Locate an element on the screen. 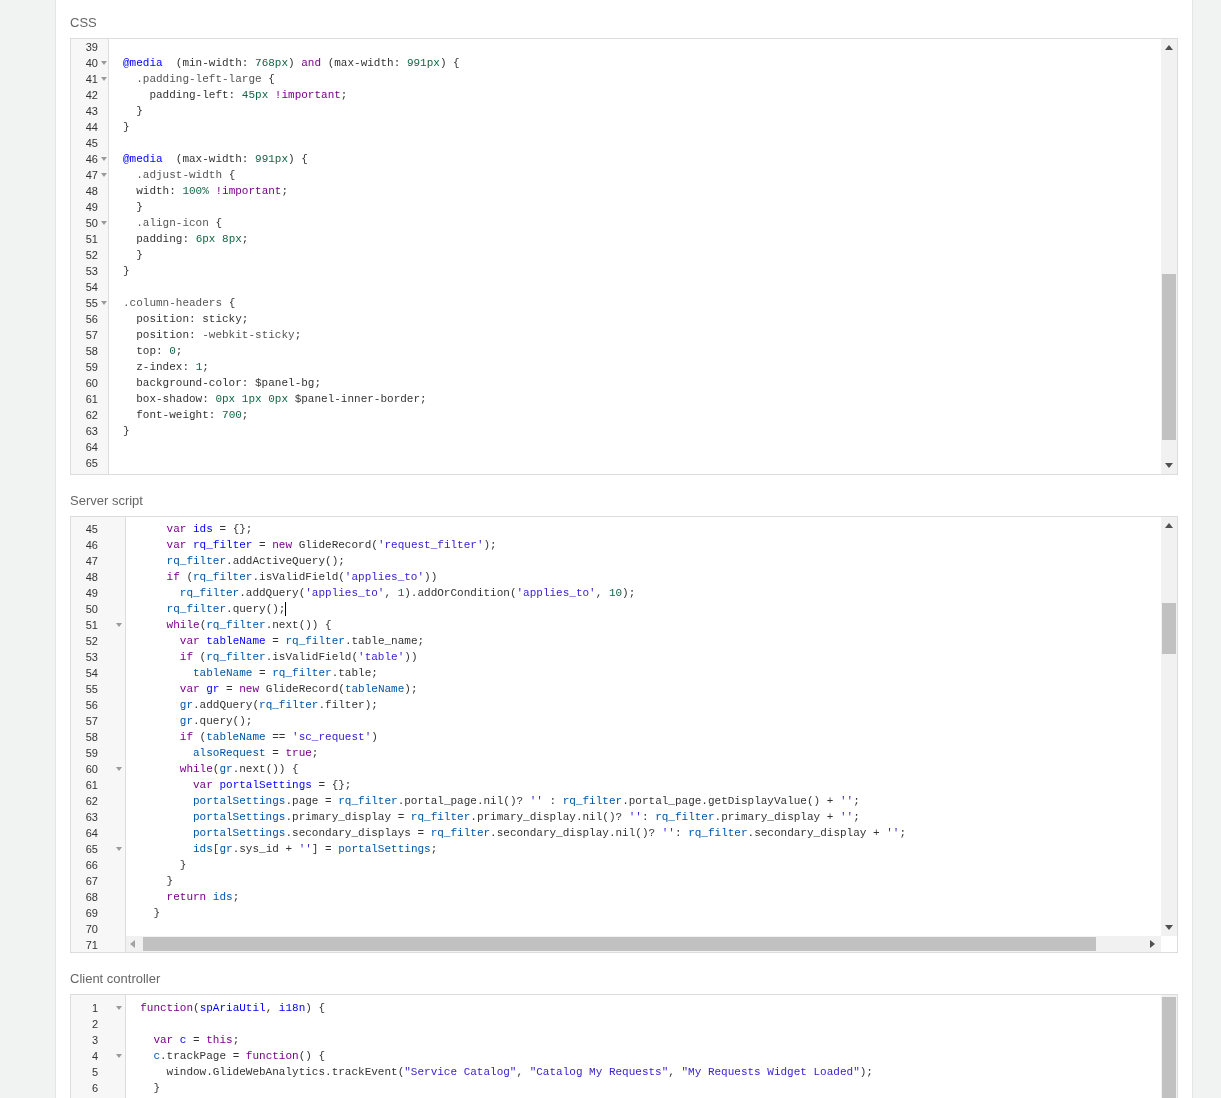 Image resolution: width=1221 pixels, height=1098 pixels. line-number: 68 is located at coordinates (91, 897).